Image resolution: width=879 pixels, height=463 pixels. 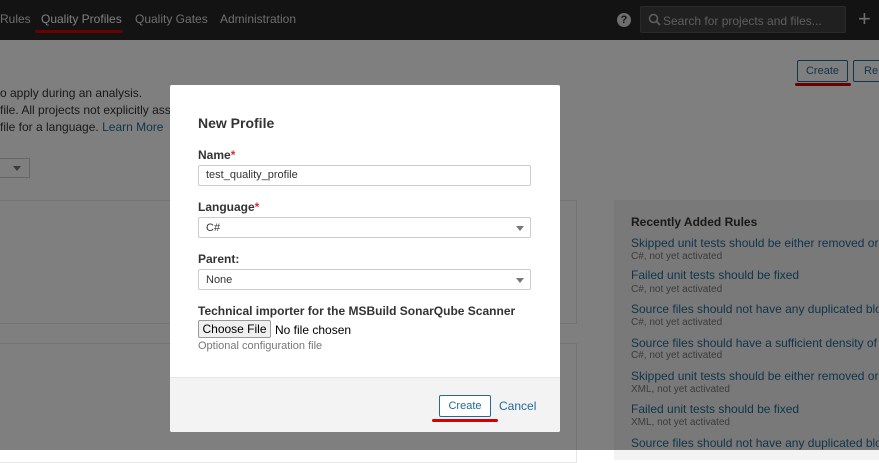 I want to click on choose-file-button: Choose File, so click(x=234, y=329).